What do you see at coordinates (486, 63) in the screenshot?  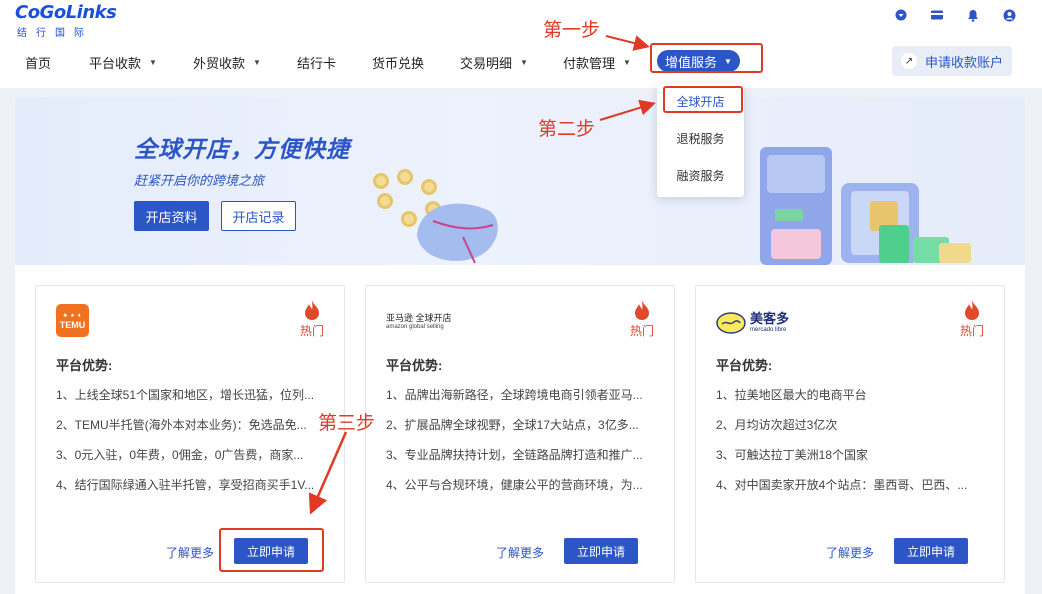 I see `nav-label: 交易明细` at bounding box center [486, 63].